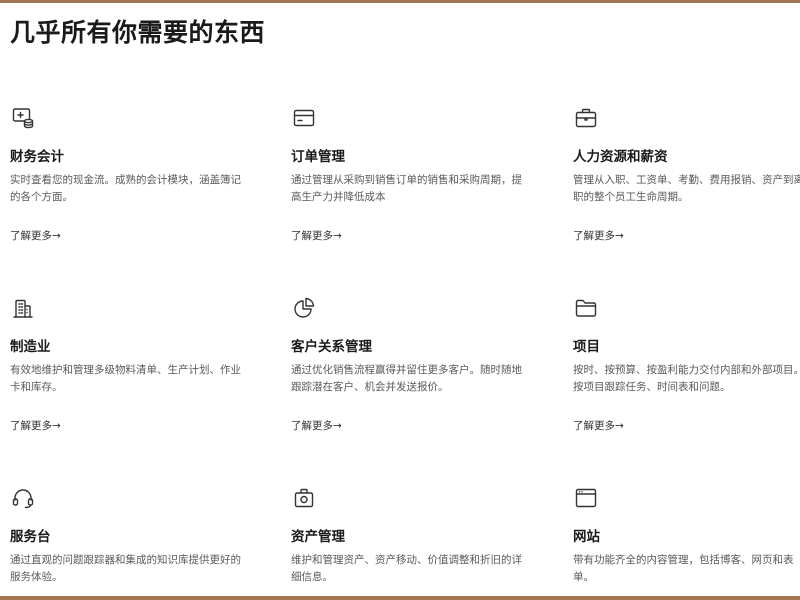 The height and width of the screenshot is (600, 800). Describe the element at coordinates (406, 378) in the screenshot. I see `card-description: 通过优化销售流程赢得并留住更多客户。随时随地跟踪潜在客户、机会并发送报价。` at that location.